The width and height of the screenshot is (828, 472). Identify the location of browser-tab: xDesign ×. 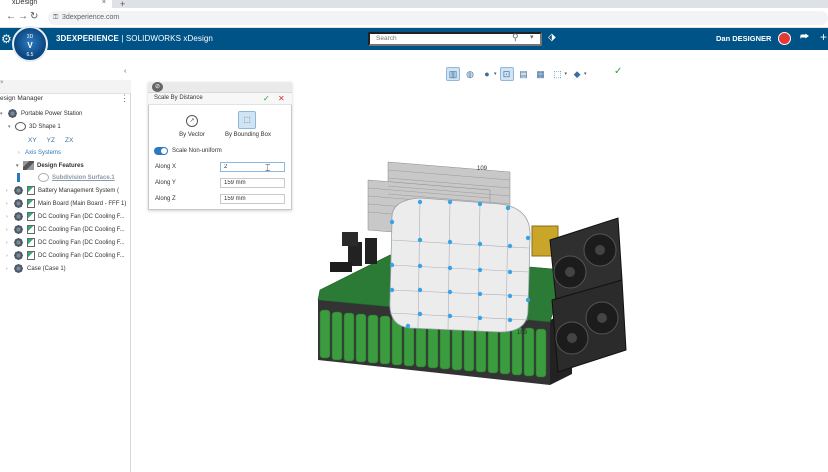
(56, 4).